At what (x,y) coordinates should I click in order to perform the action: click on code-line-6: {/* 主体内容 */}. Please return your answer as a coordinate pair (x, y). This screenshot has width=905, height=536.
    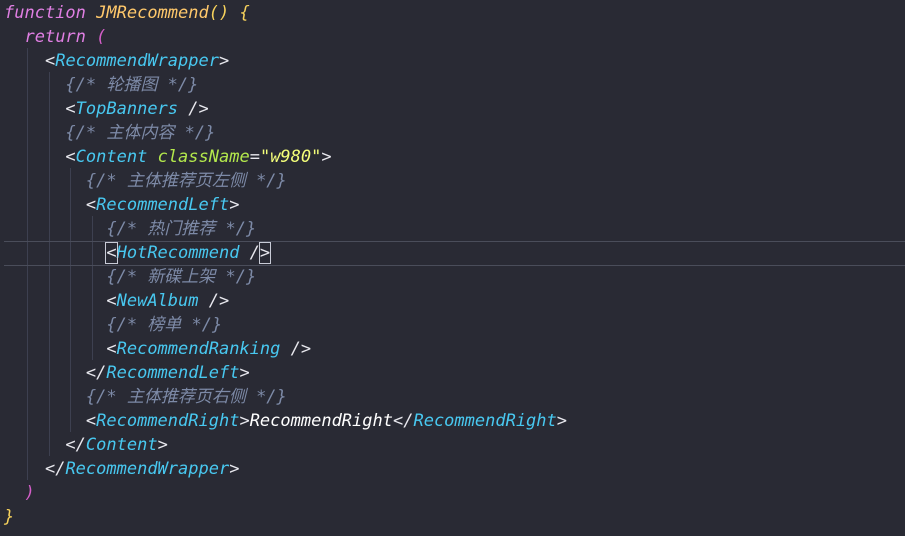
    Looking at the image, I should click on (109, 133).